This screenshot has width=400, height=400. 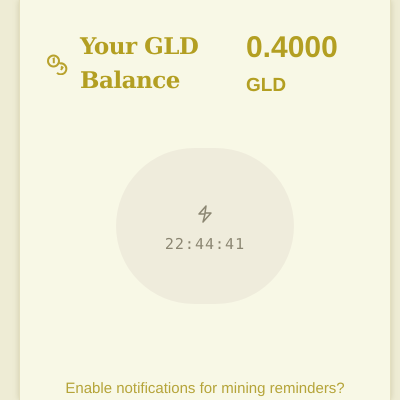 What do you see at coordinates (57, 64) in the screenshot?
I see `coins-icon` at bounding box center [57, 64].